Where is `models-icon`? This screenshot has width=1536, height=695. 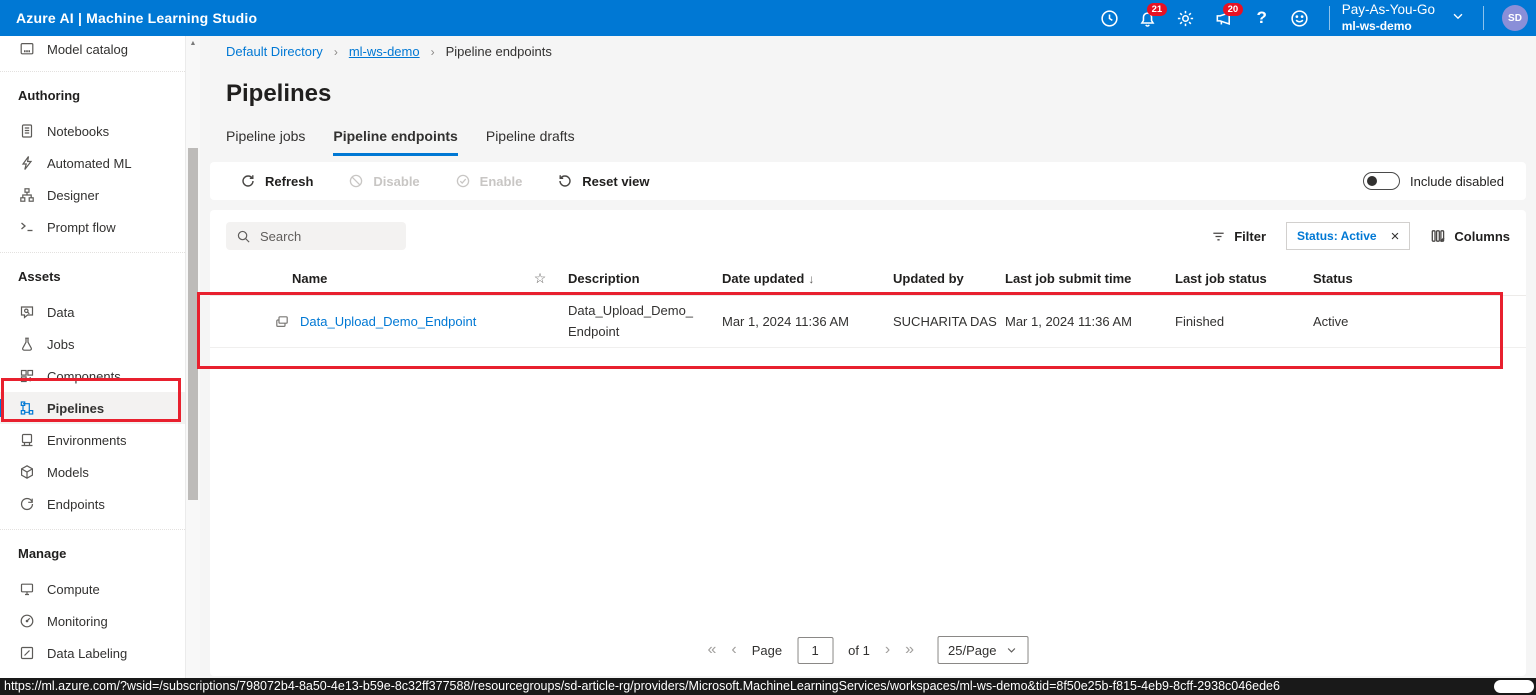
models-icon is located at coordinates (26, 472).